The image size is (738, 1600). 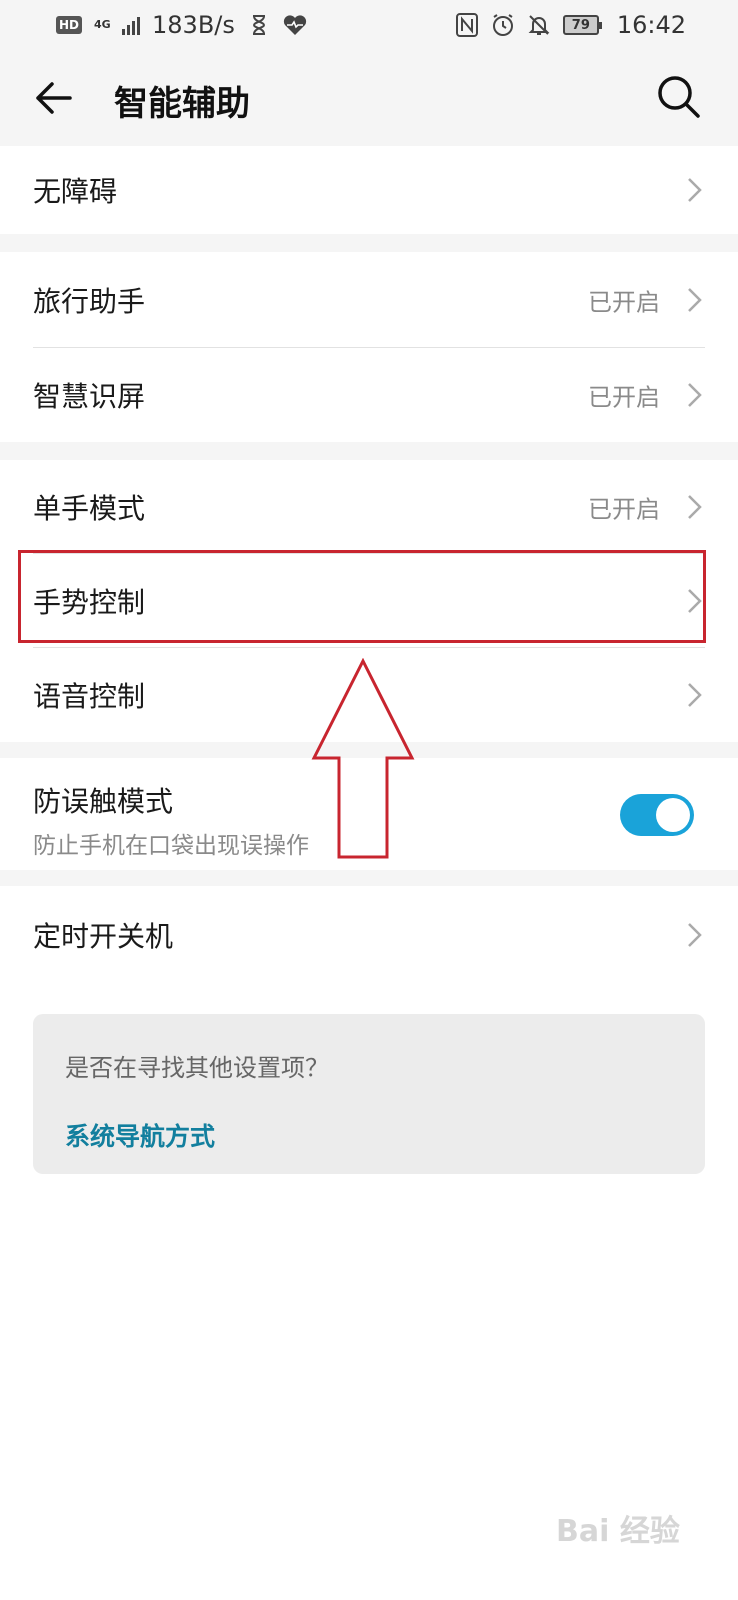 I want to click on search-button, so click(x=679, y=97).